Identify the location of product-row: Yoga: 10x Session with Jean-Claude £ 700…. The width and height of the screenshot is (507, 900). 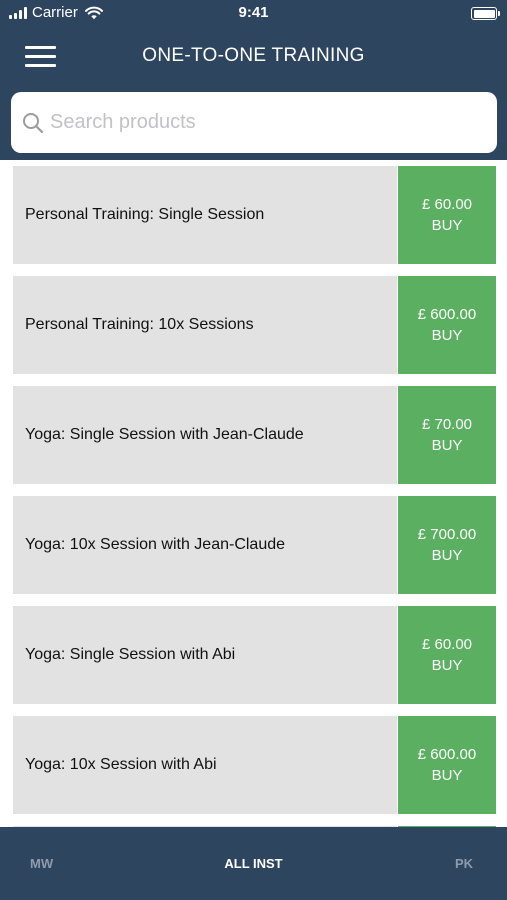
(254, 545).